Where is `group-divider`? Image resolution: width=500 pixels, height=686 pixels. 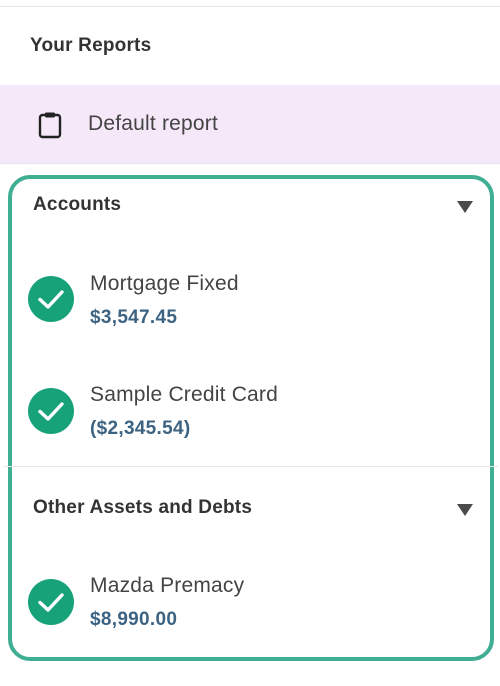 group-divider is located at coordinates (251, 466).